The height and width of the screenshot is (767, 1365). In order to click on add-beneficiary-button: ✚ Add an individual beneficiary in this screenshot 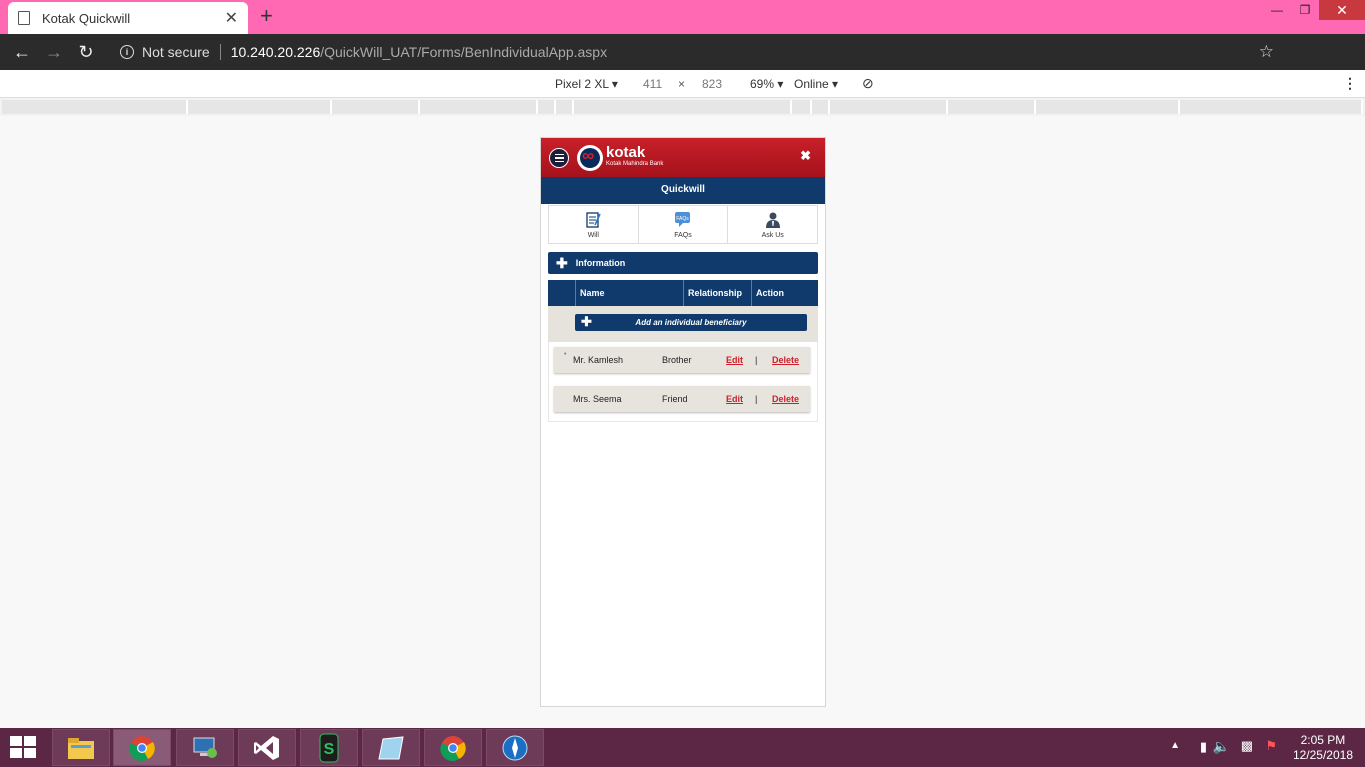, I will do `click(691, 322)`.